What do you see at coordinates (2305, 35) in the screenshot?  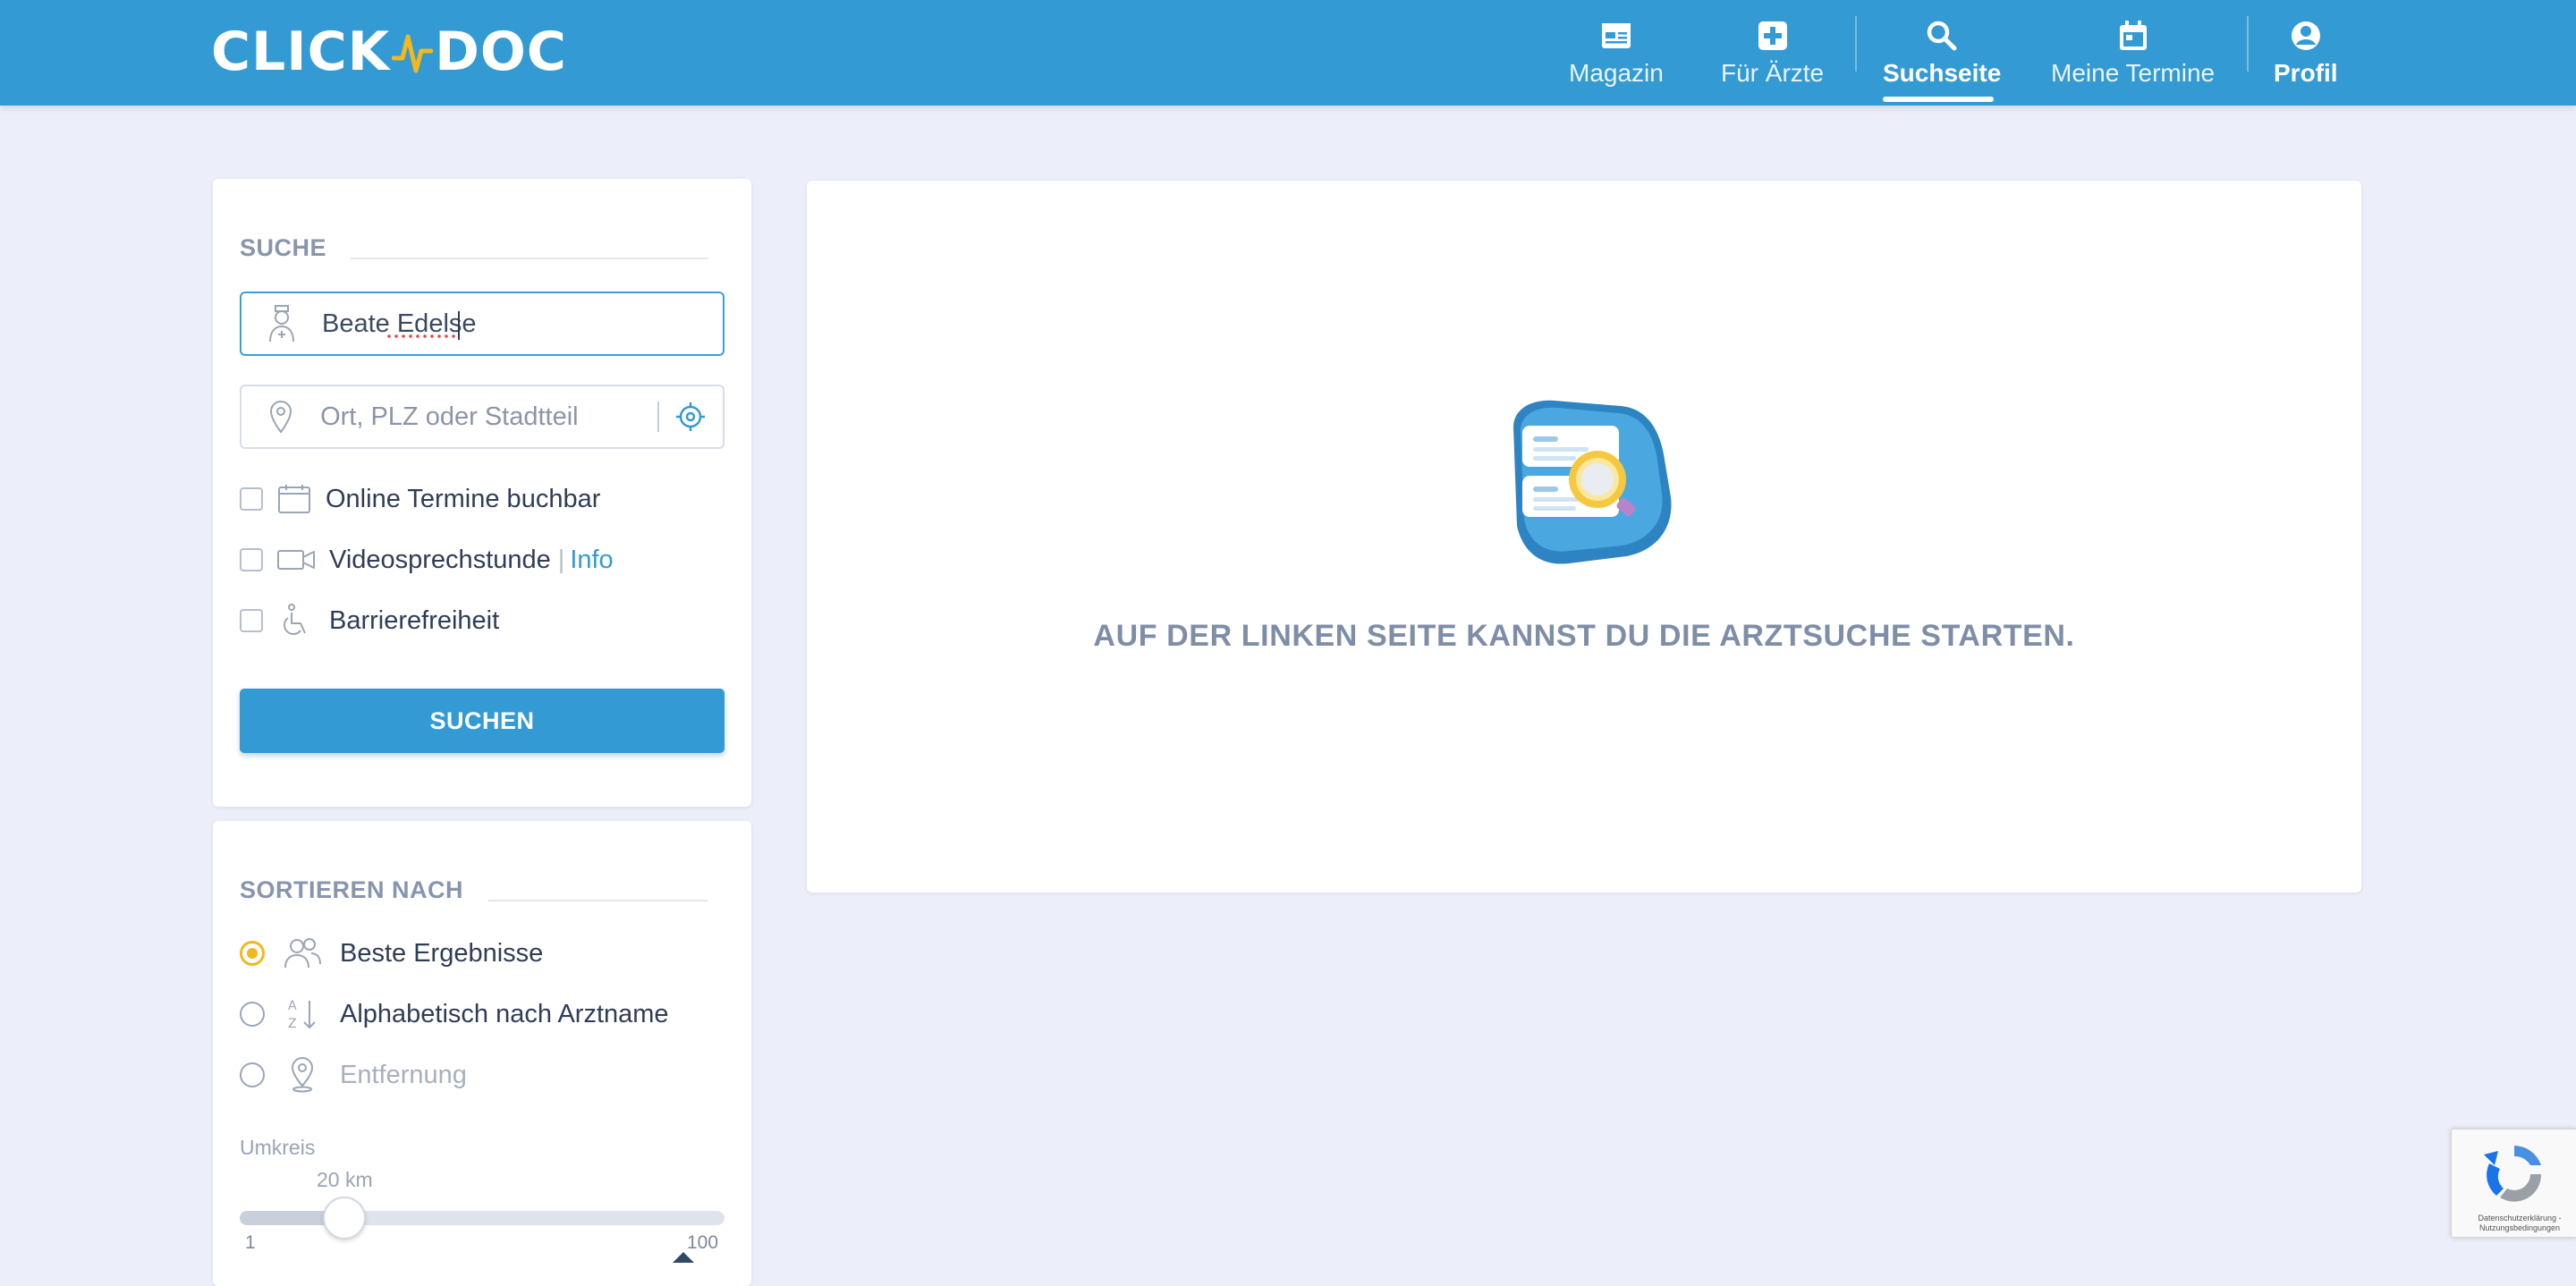 I see `account-circle-icon` at bounding box center [2305, 35].